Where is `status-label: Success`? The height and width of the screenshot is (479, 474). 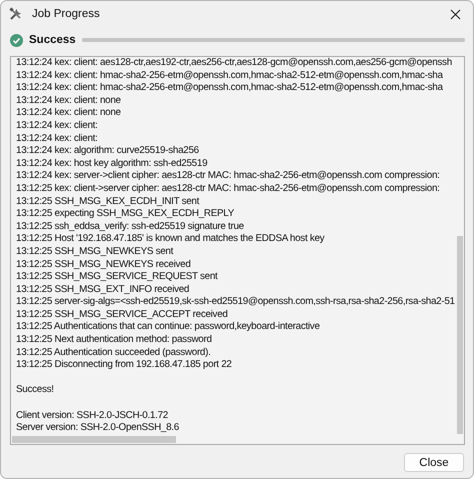
status-label: Success is located at coordinates (52, 40).